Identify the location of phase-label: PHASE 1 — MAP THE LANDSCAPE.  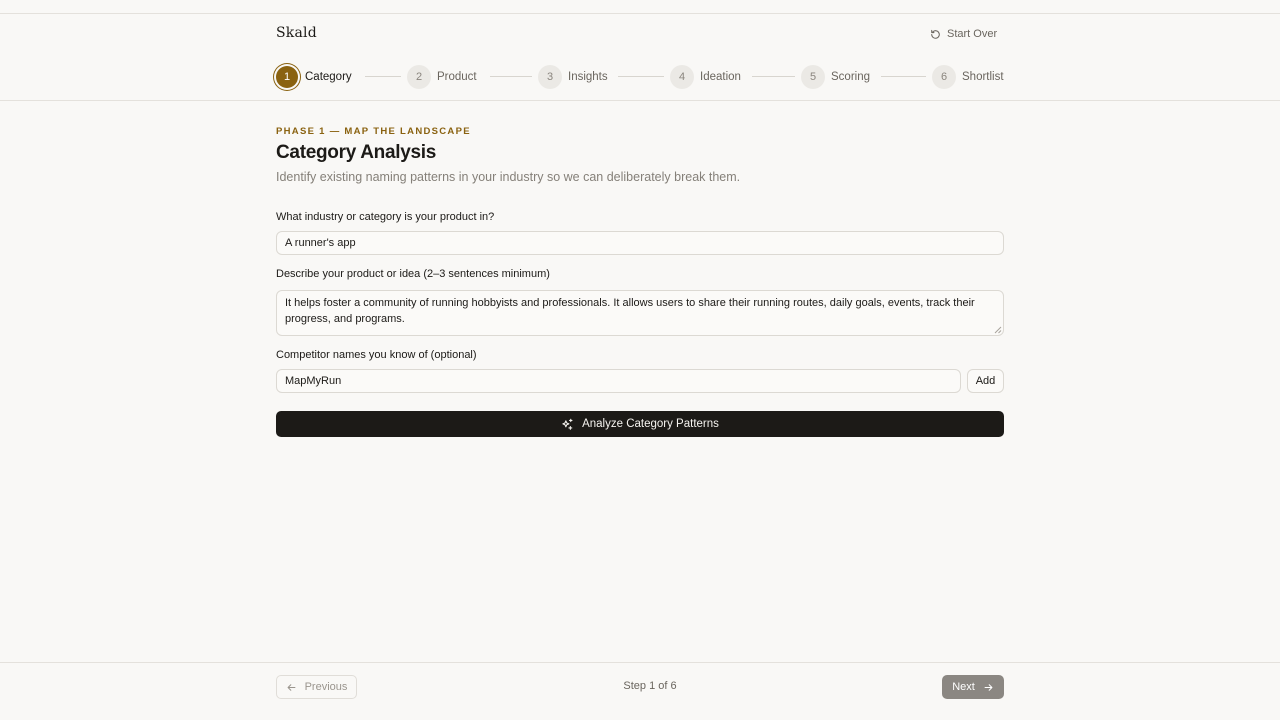
(373, 131).